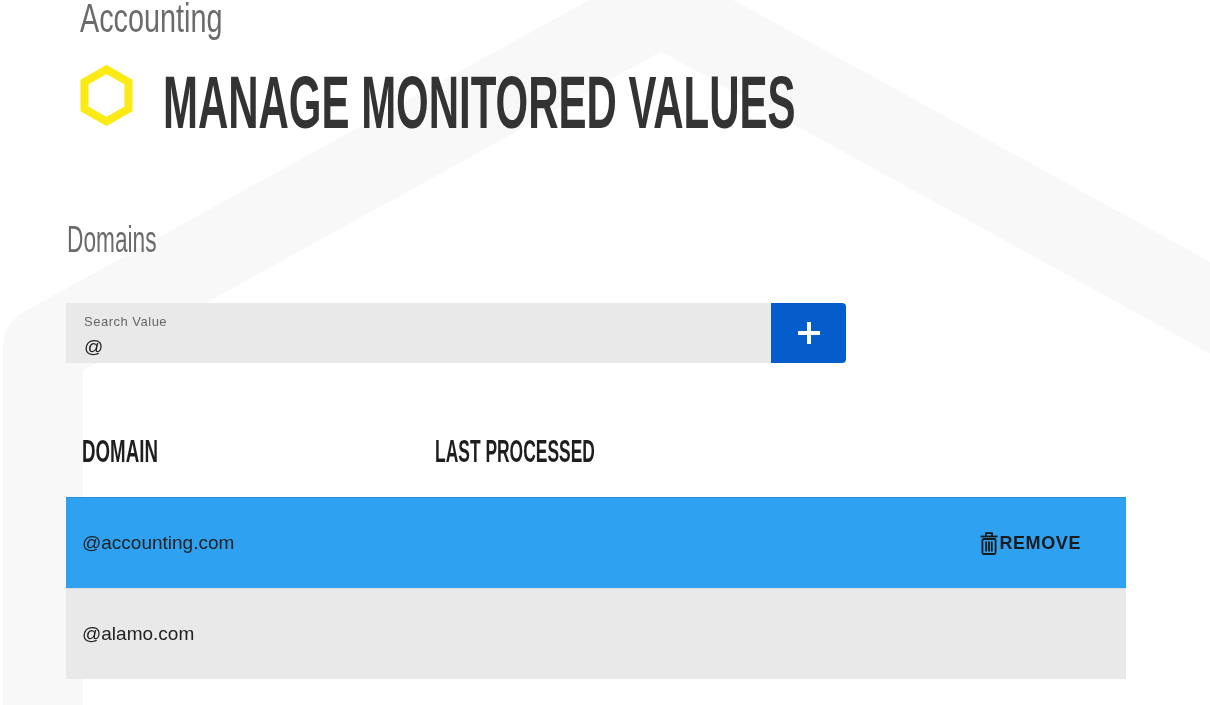 The height and width of the screenshot is (705, 1210). What do you see at coordinates (989, 543) in the screenshot?
I see `trash-icon` at bounding box center [989, 543].